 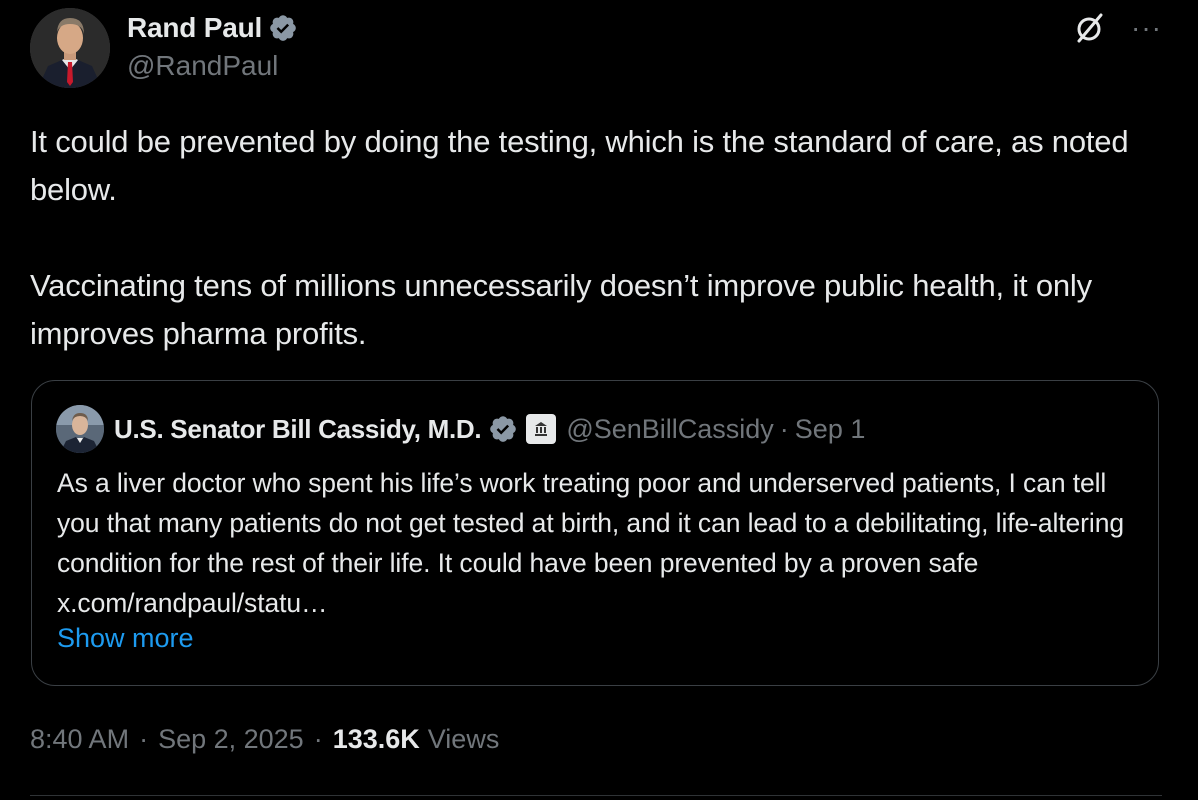 I want to click on quoted-tweet-date: Sep 1, so click(x=830, y=428).